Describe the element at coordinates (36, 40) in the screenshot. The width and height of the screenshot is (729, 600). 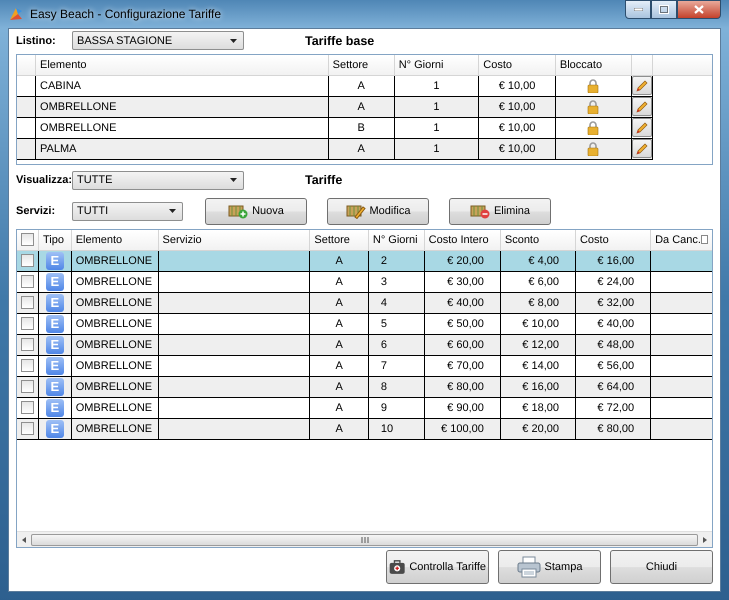
I see `field-label: Listino:` at that location.